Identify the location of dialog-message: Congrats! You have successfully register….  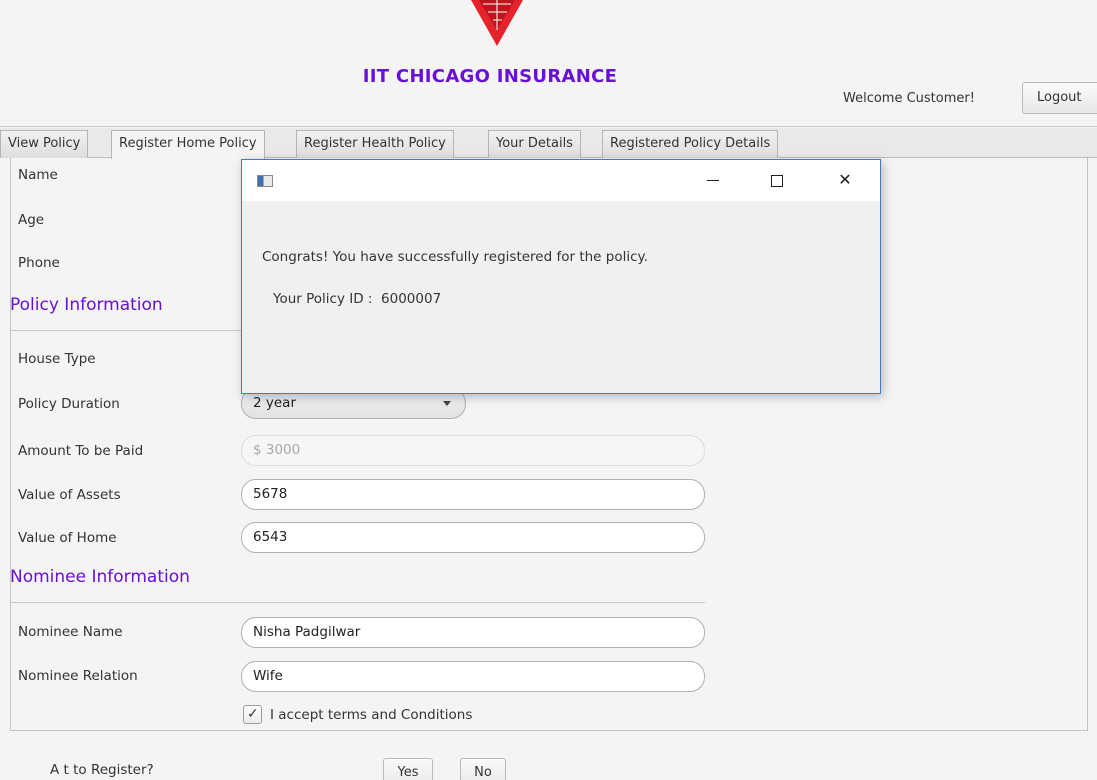
(455, 257).